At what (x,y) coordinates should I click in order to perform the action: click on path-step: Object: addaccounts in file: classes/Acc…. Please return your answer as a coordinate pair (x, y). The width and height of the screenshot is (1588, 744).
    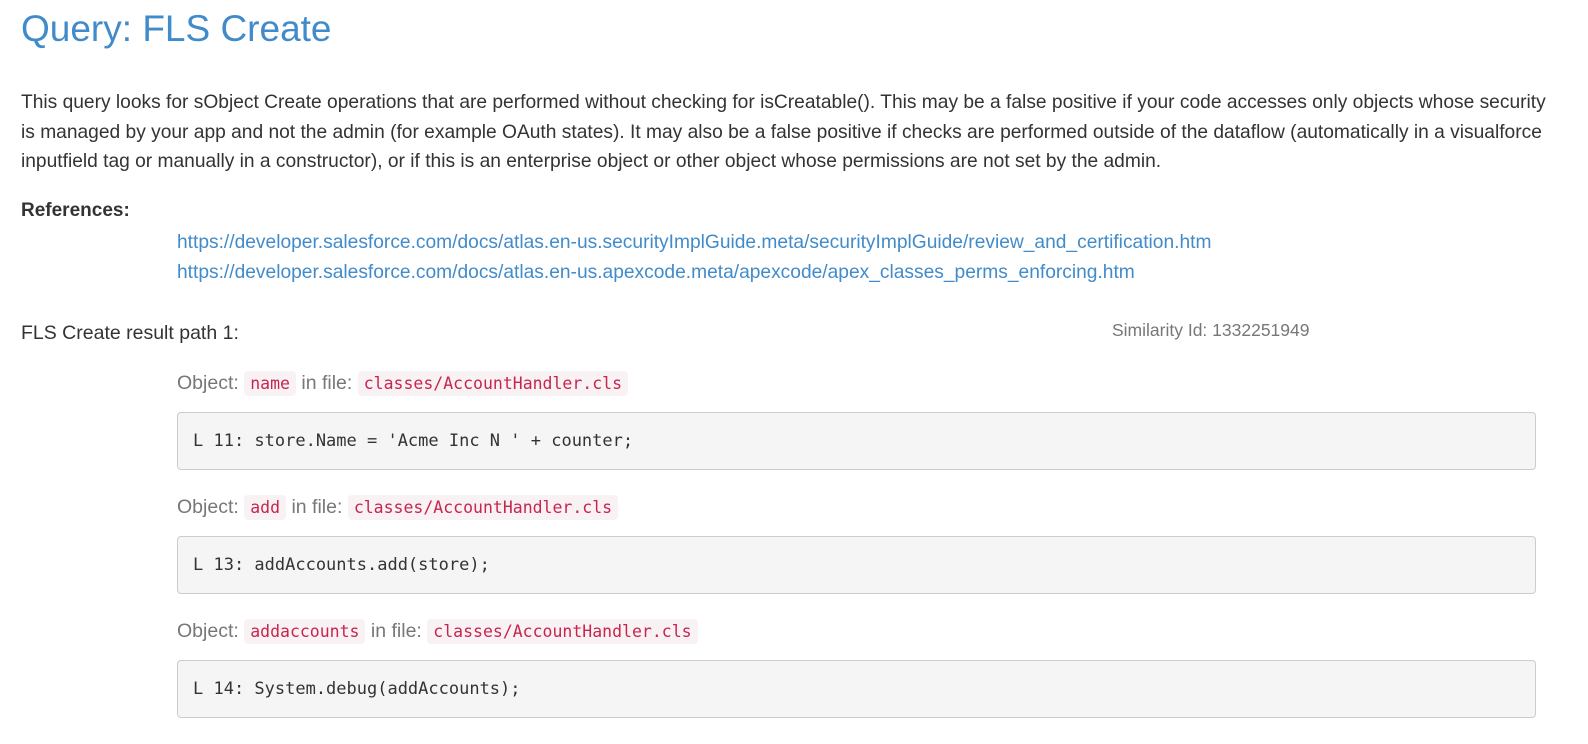
    Looking at the image, I should click on (856, 667).